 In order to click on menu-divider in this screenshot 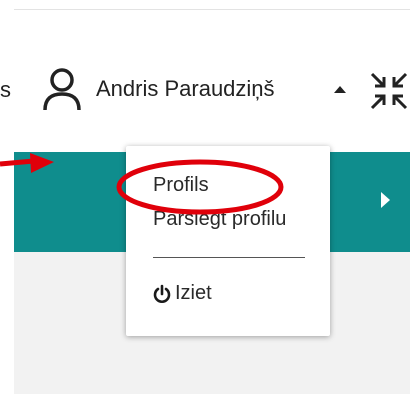, I will do `click(229, 257)`.